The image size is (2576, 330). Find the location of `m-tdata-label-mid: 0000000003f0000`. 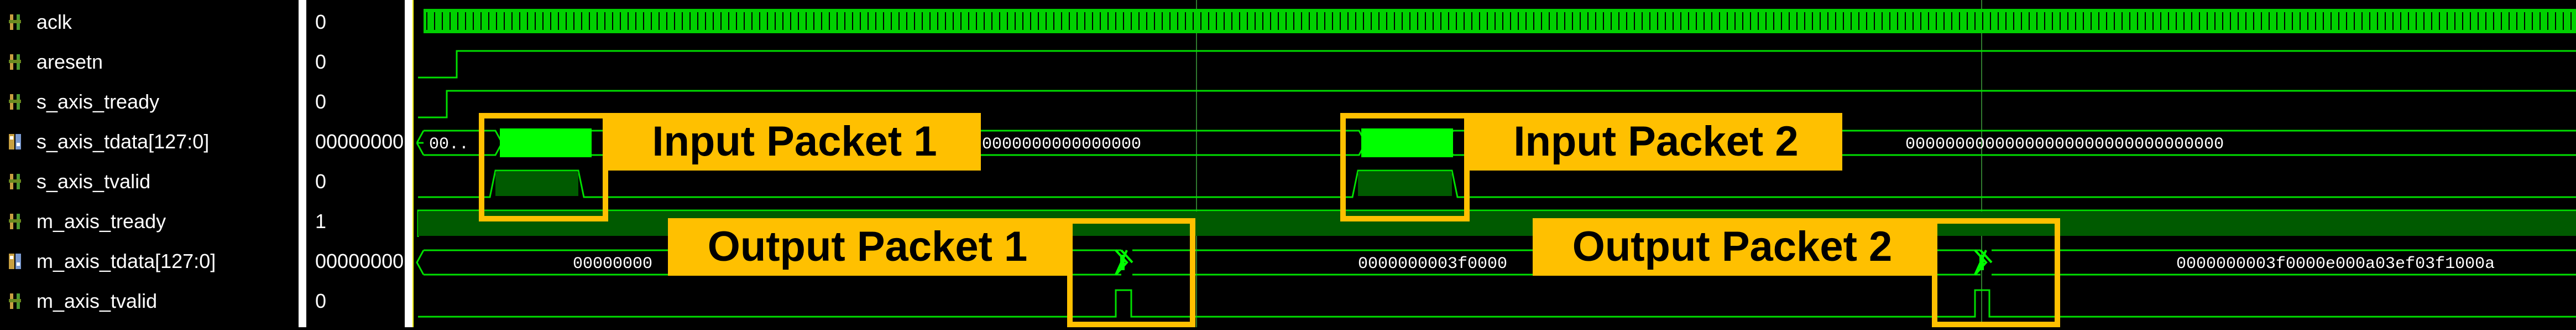

m-tdata-label-mid: 0000000003f0000 is located at coordinates (1432, 265).